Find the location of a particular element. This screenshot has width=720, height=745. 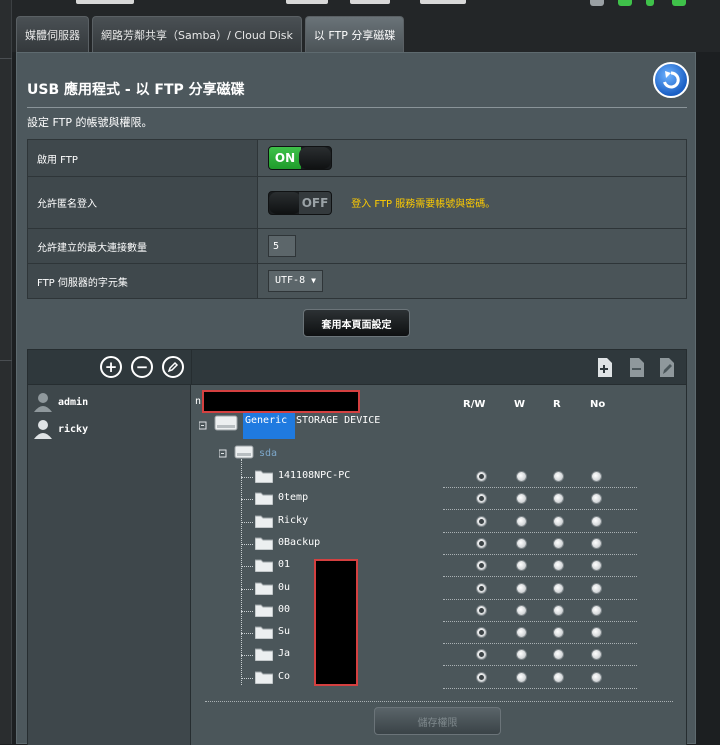

enable-ftp-toggle: ON is located at coordinates (300, 158).